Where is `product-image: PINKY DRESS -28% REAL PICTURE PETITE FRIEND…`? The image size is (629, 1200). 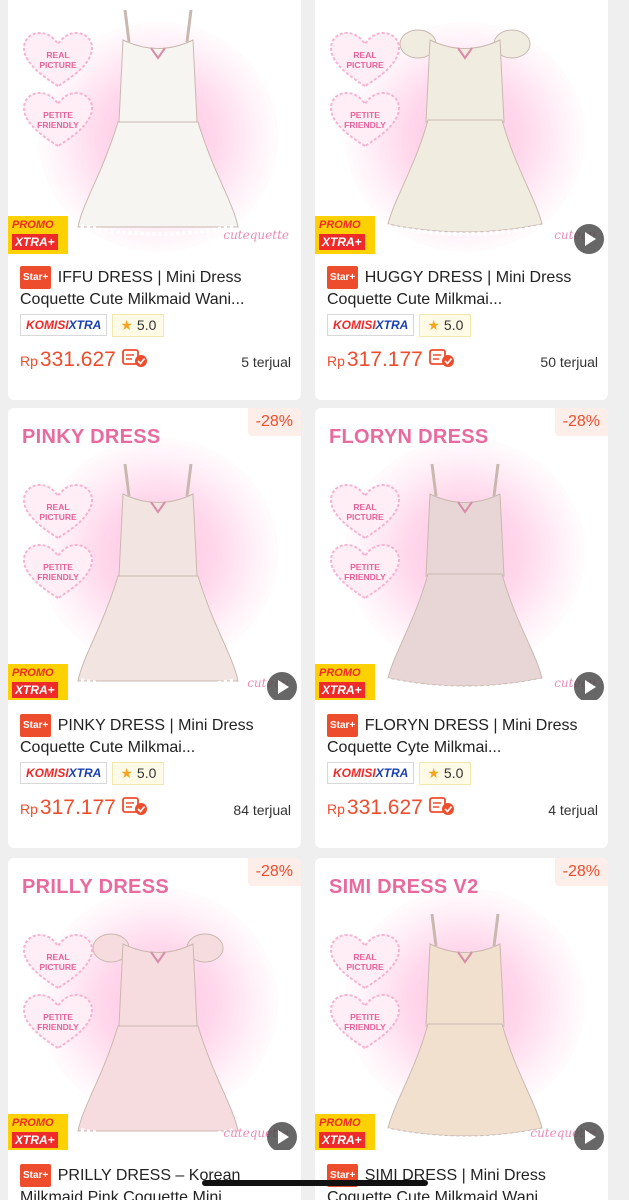 product-image: PINKY DRESS -28% REAL PICTURE PETITE FRIEND… is located at coordinates (154, 554).